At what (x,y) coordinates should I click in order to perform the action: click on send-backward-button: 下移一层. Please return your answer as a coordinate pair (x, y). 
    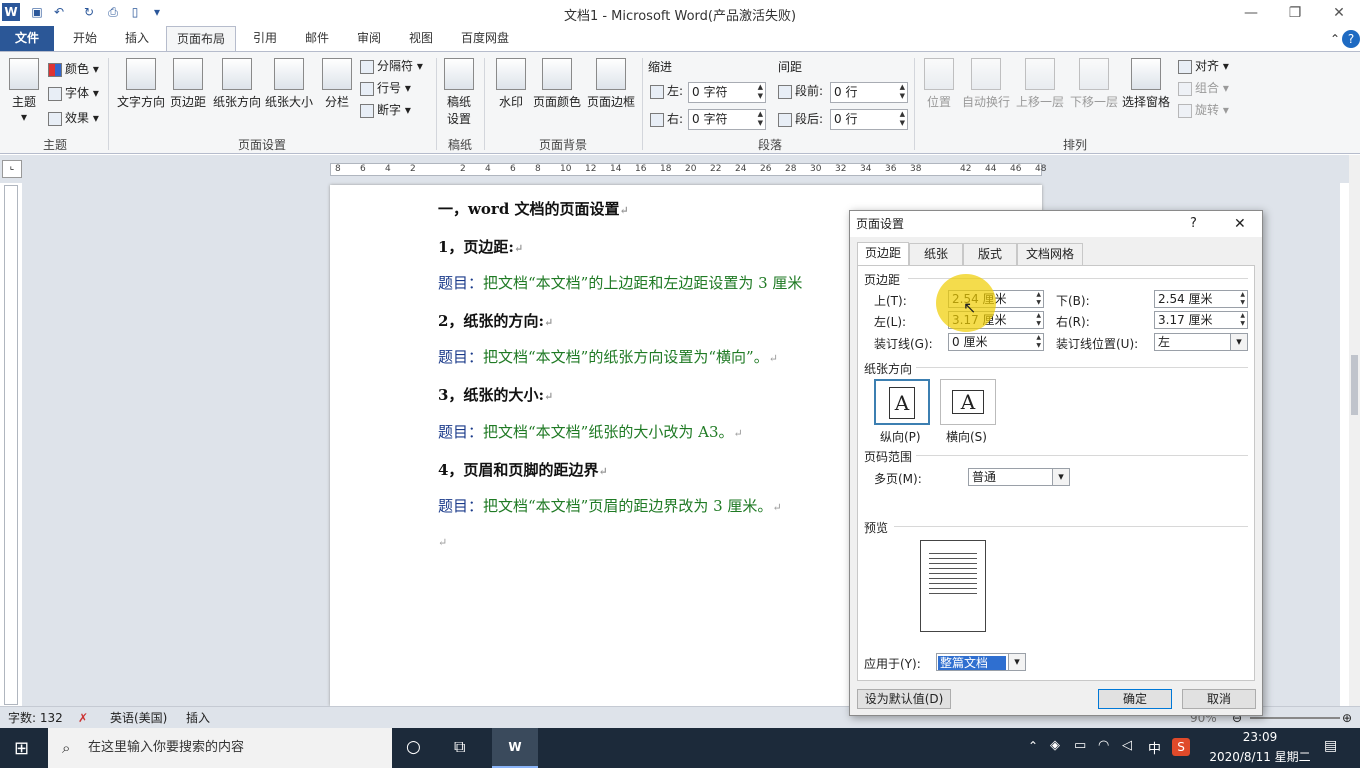
    Looking at the image, I should click on (1094, 84).